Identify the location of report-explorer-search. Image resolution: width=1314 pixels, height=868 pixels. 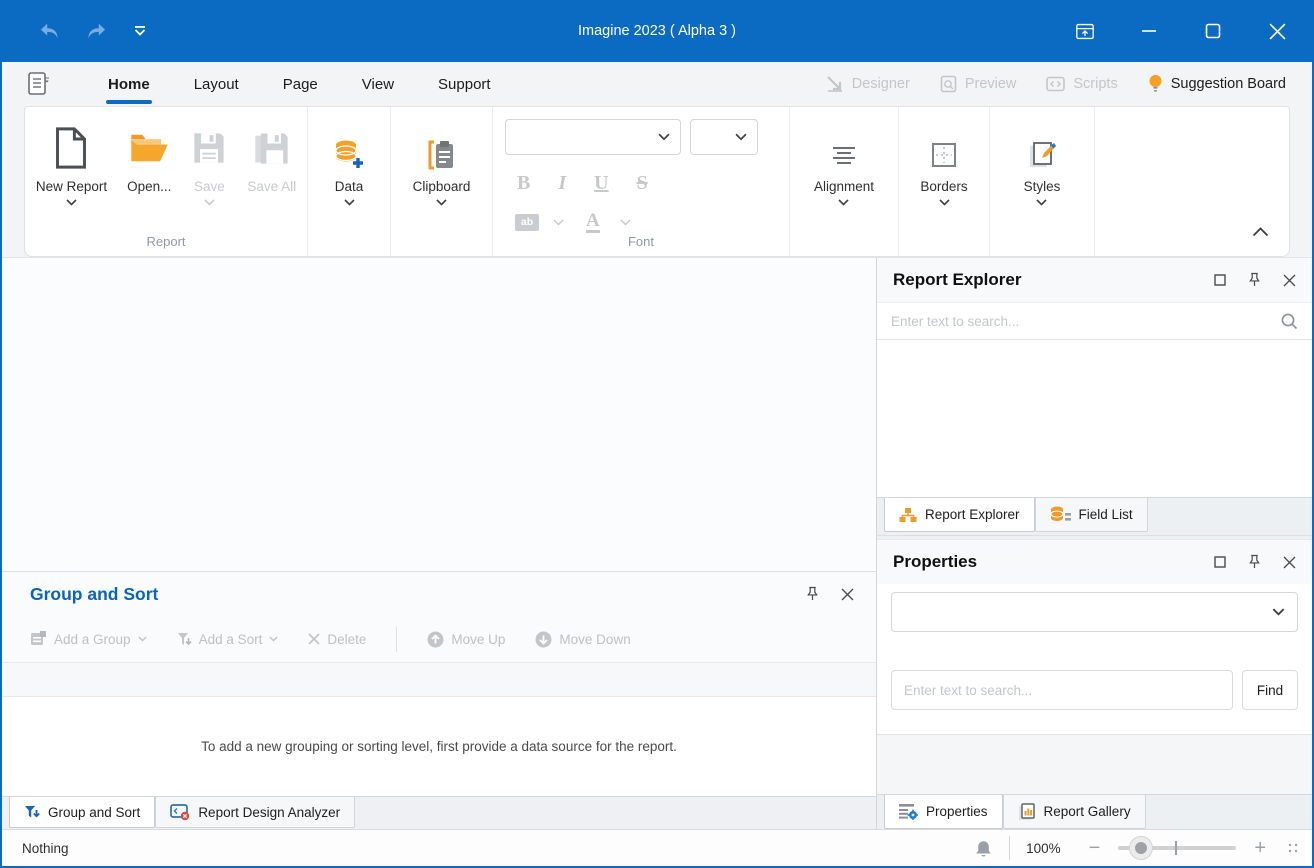
(1094, 321).